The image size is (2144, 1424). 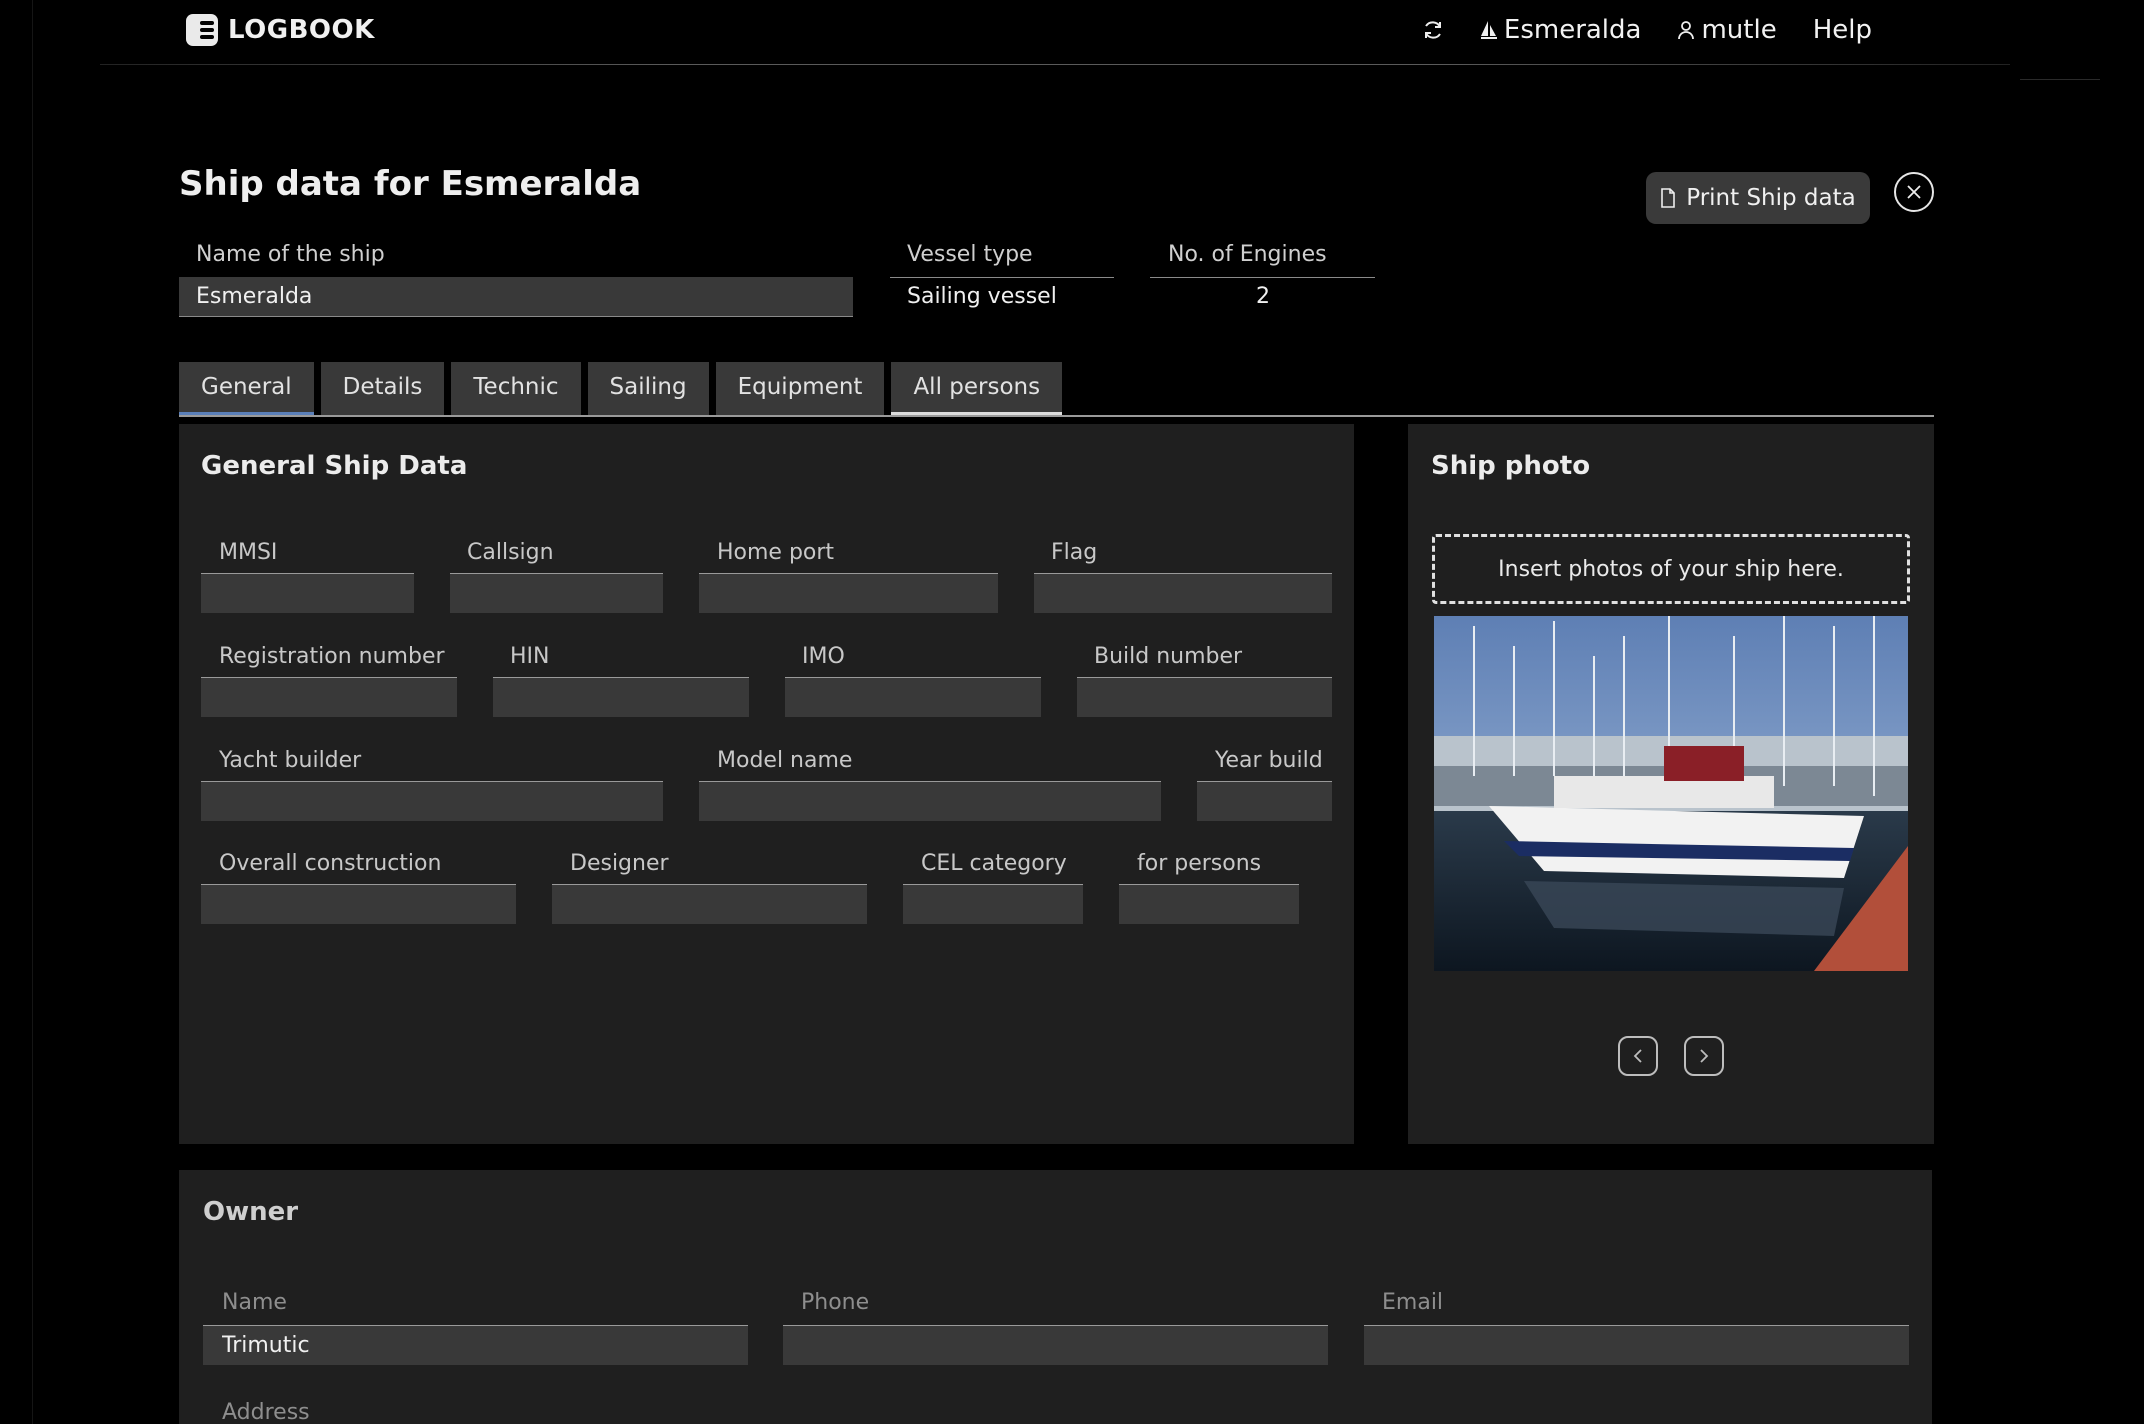 What do you see at coordinates (358, 904) in the screenshot?
I see `overall-construction-input` at bounding box center [358, 904].